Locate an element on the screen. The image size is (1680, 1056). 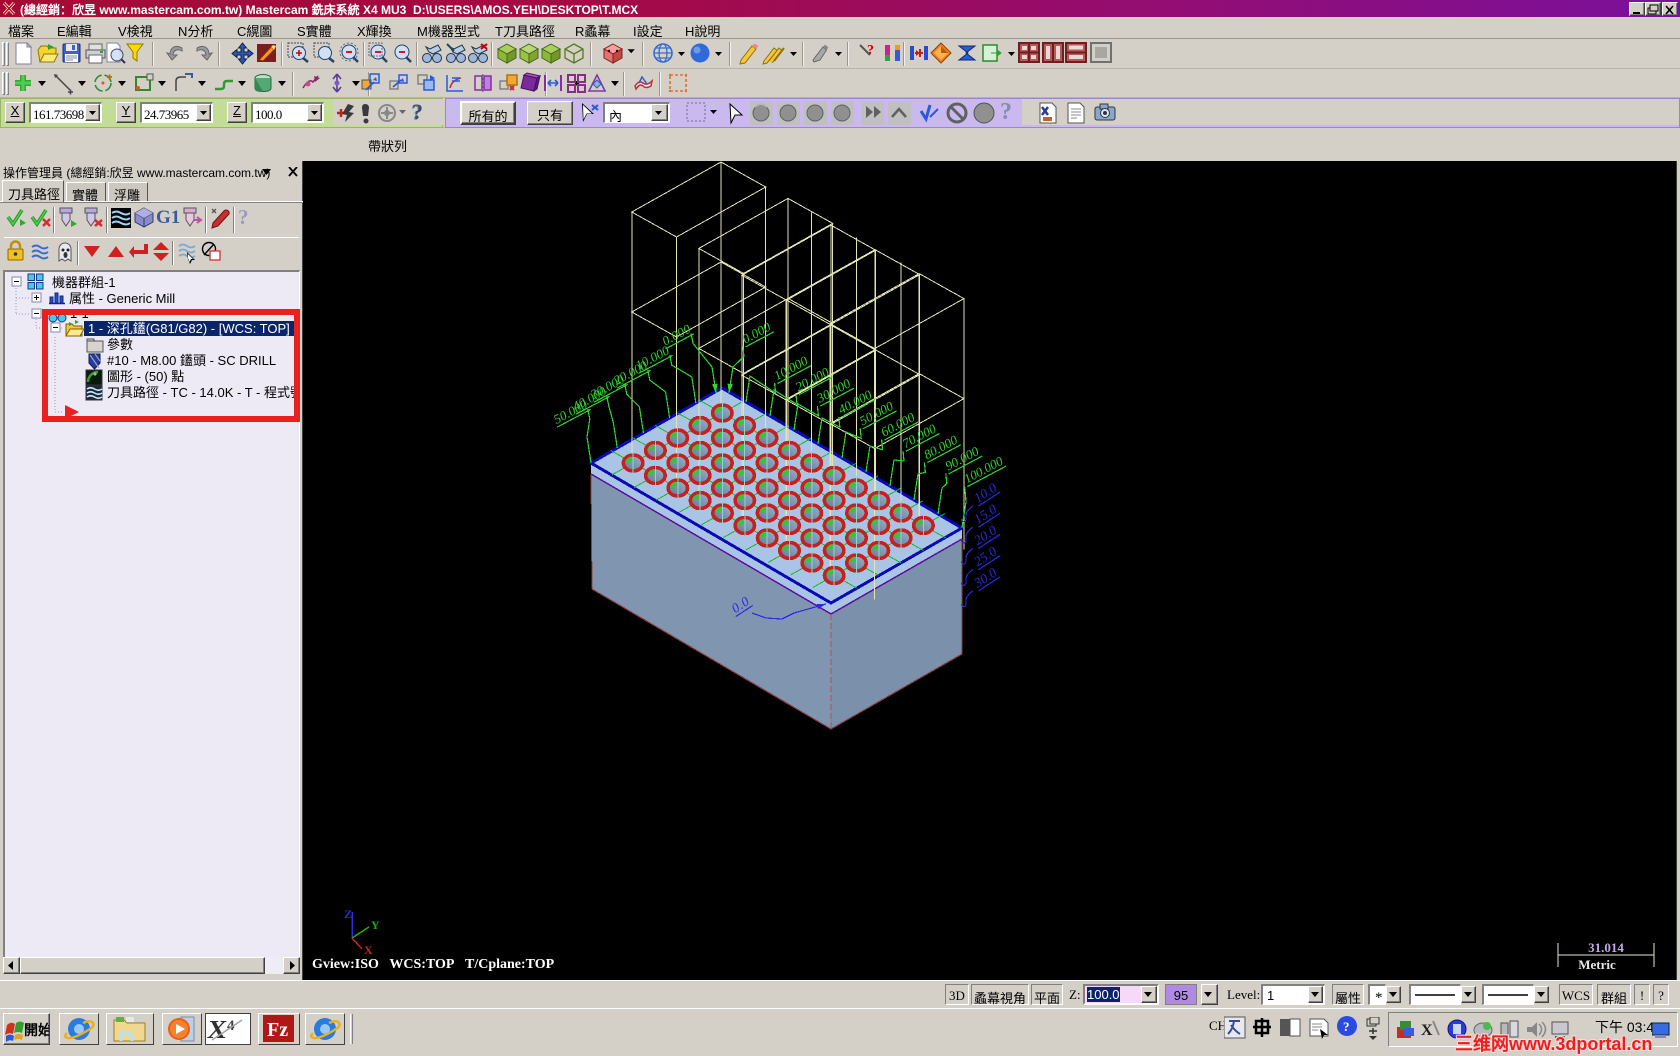
svg-text: Metric is located at coordinates (1597, 964).